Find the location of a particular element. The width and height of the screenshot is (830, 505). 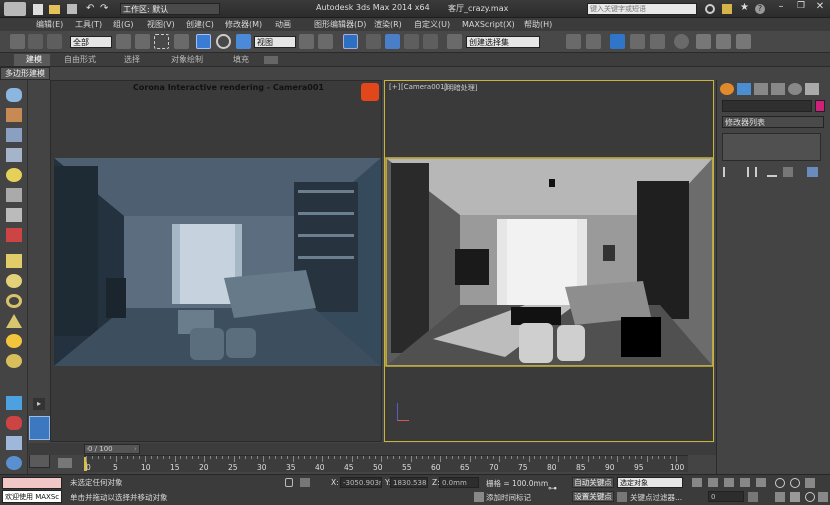

menu-edit: 编辑(E) is located at coordinates (49, 24).